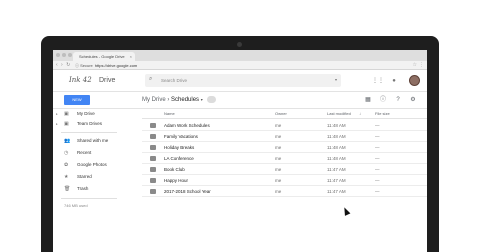 This screenshot has width=480, height=252. I want to click on nav-arrows-icon: ‹ › ↻, so click(63, 65).